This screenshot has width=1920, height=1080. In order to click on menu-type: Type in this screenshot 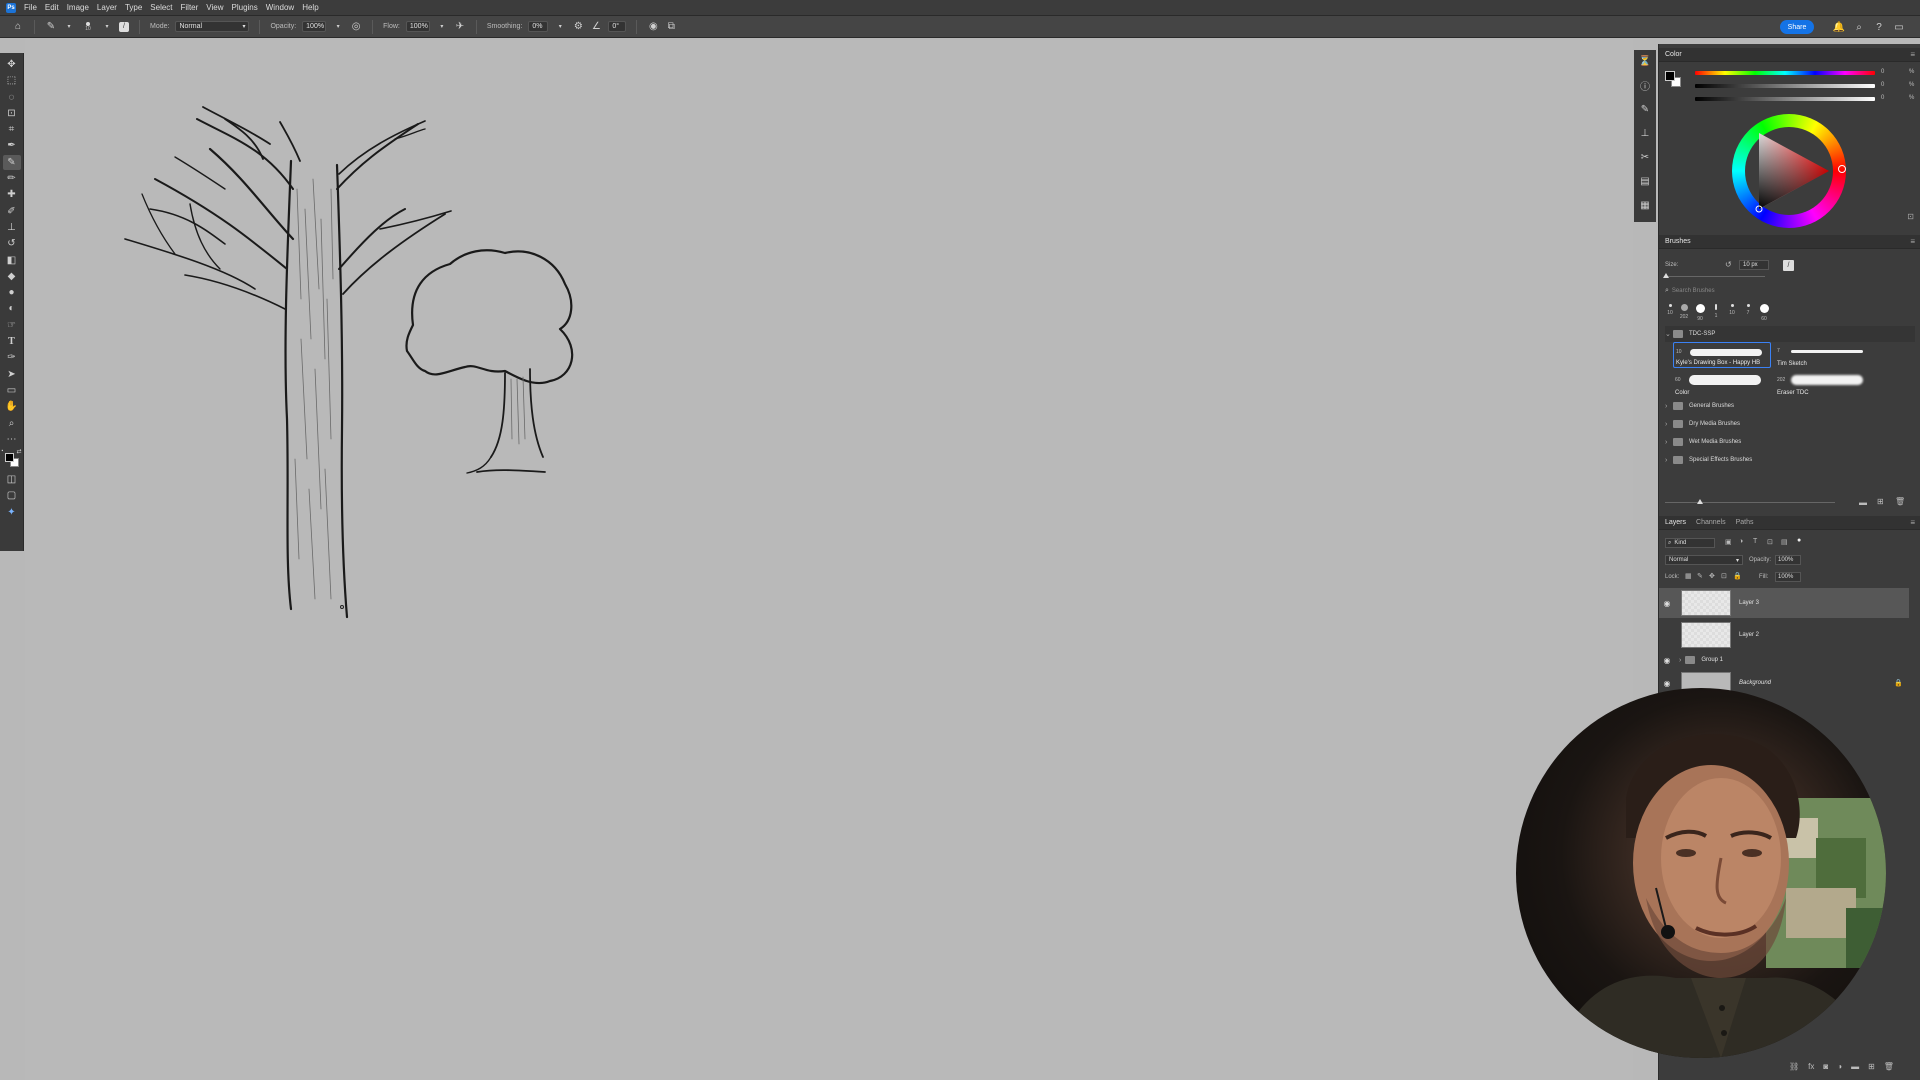, I will do `click(133, 7)`.